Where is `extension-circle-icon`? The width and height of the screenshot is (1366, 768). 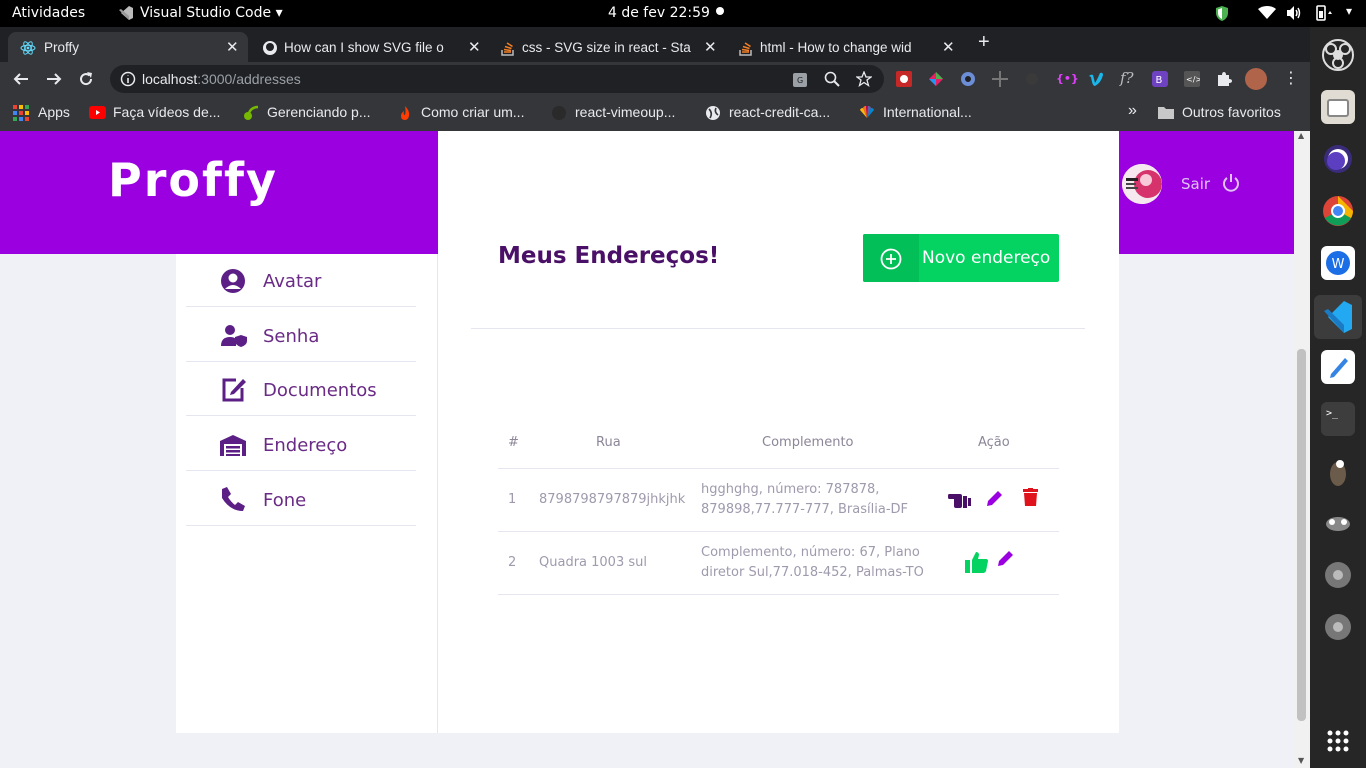
extension-circle-icon is located at coordinates (968, 79).